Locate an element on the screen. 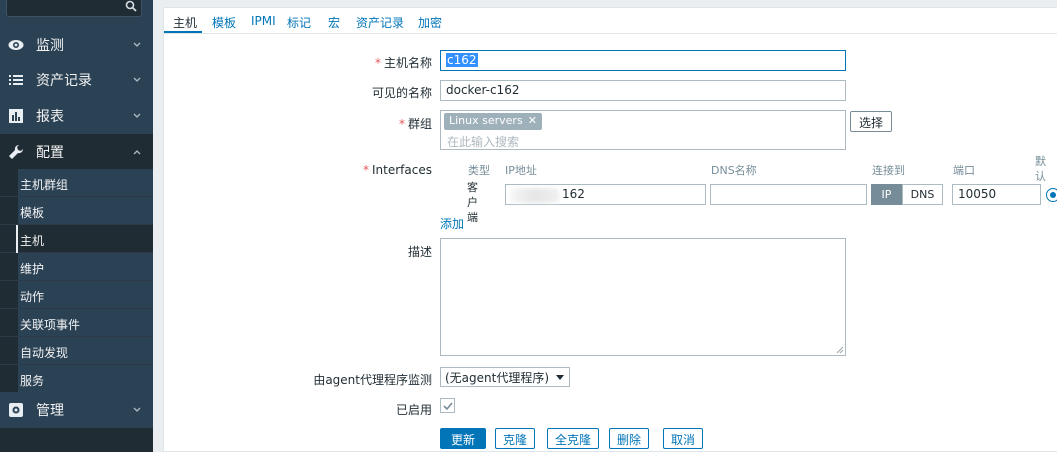 This screenshot has height=452, width=1057. add-interface-link: 添加 is located at coordinates (452, 223).